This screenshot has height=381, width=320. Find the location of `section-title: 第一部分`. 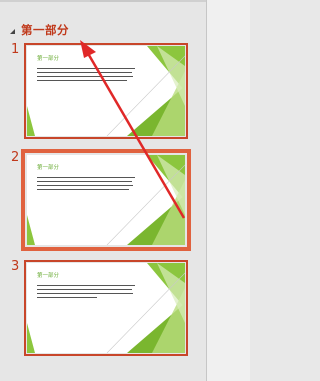

section-title: 第一部分 is located at coordinates (45, 30).